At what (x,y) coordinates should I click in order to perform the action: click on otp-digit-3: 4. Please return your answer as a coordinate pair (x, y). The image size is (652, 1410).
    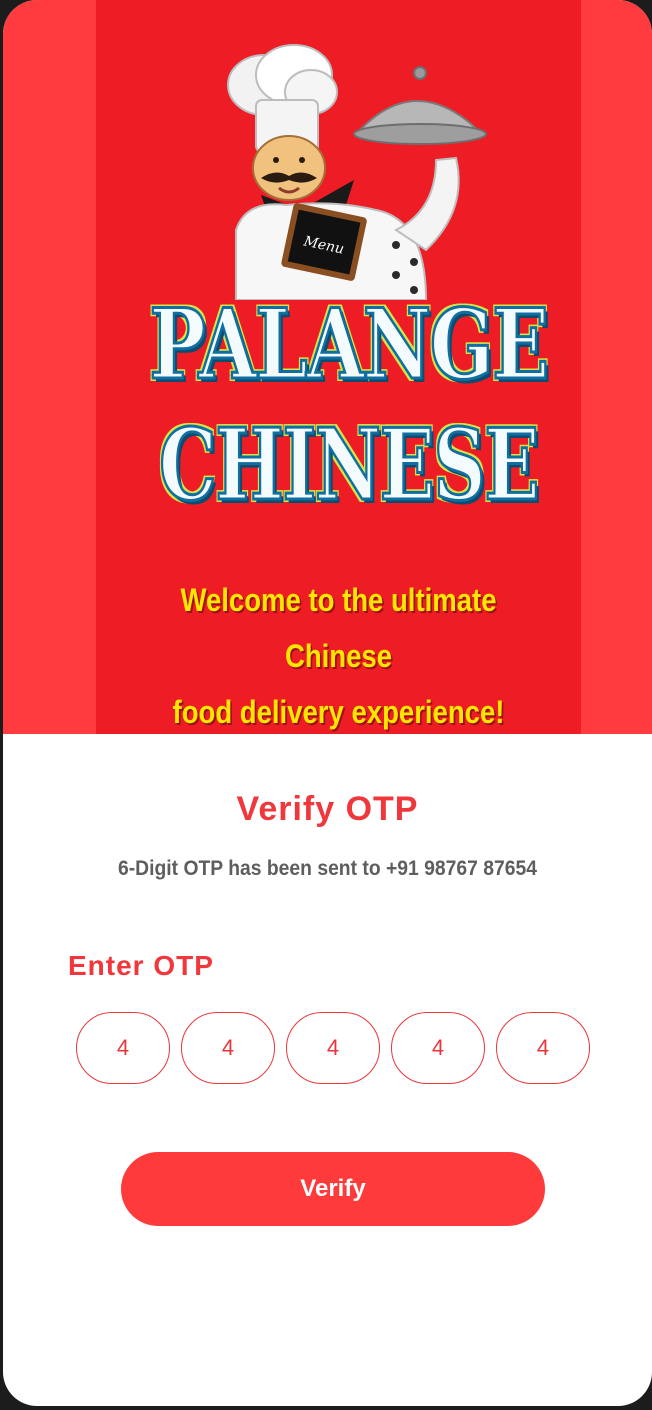
    Looking at the image, I should click on (333, 1048).